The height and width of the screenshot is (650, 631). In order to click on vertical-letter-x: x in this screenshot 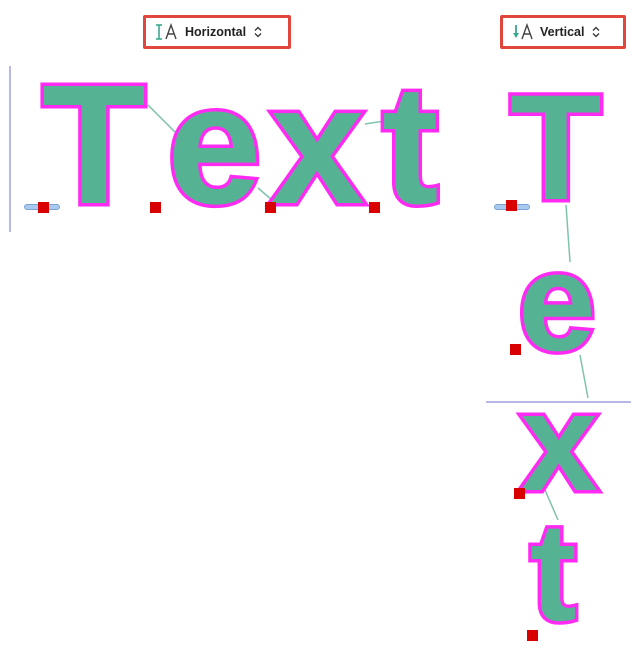, I will do `click(559, 441)`.